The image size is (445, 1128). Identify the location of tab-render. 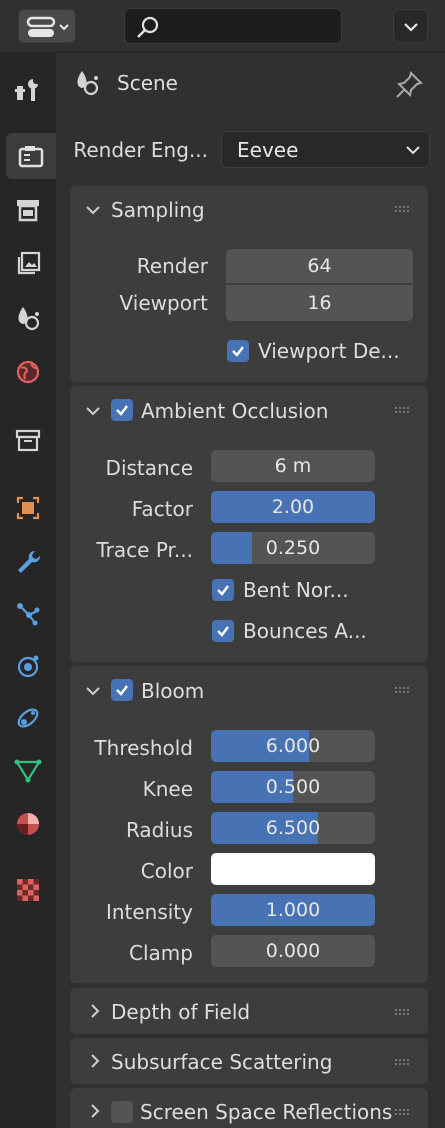
(31, 156).